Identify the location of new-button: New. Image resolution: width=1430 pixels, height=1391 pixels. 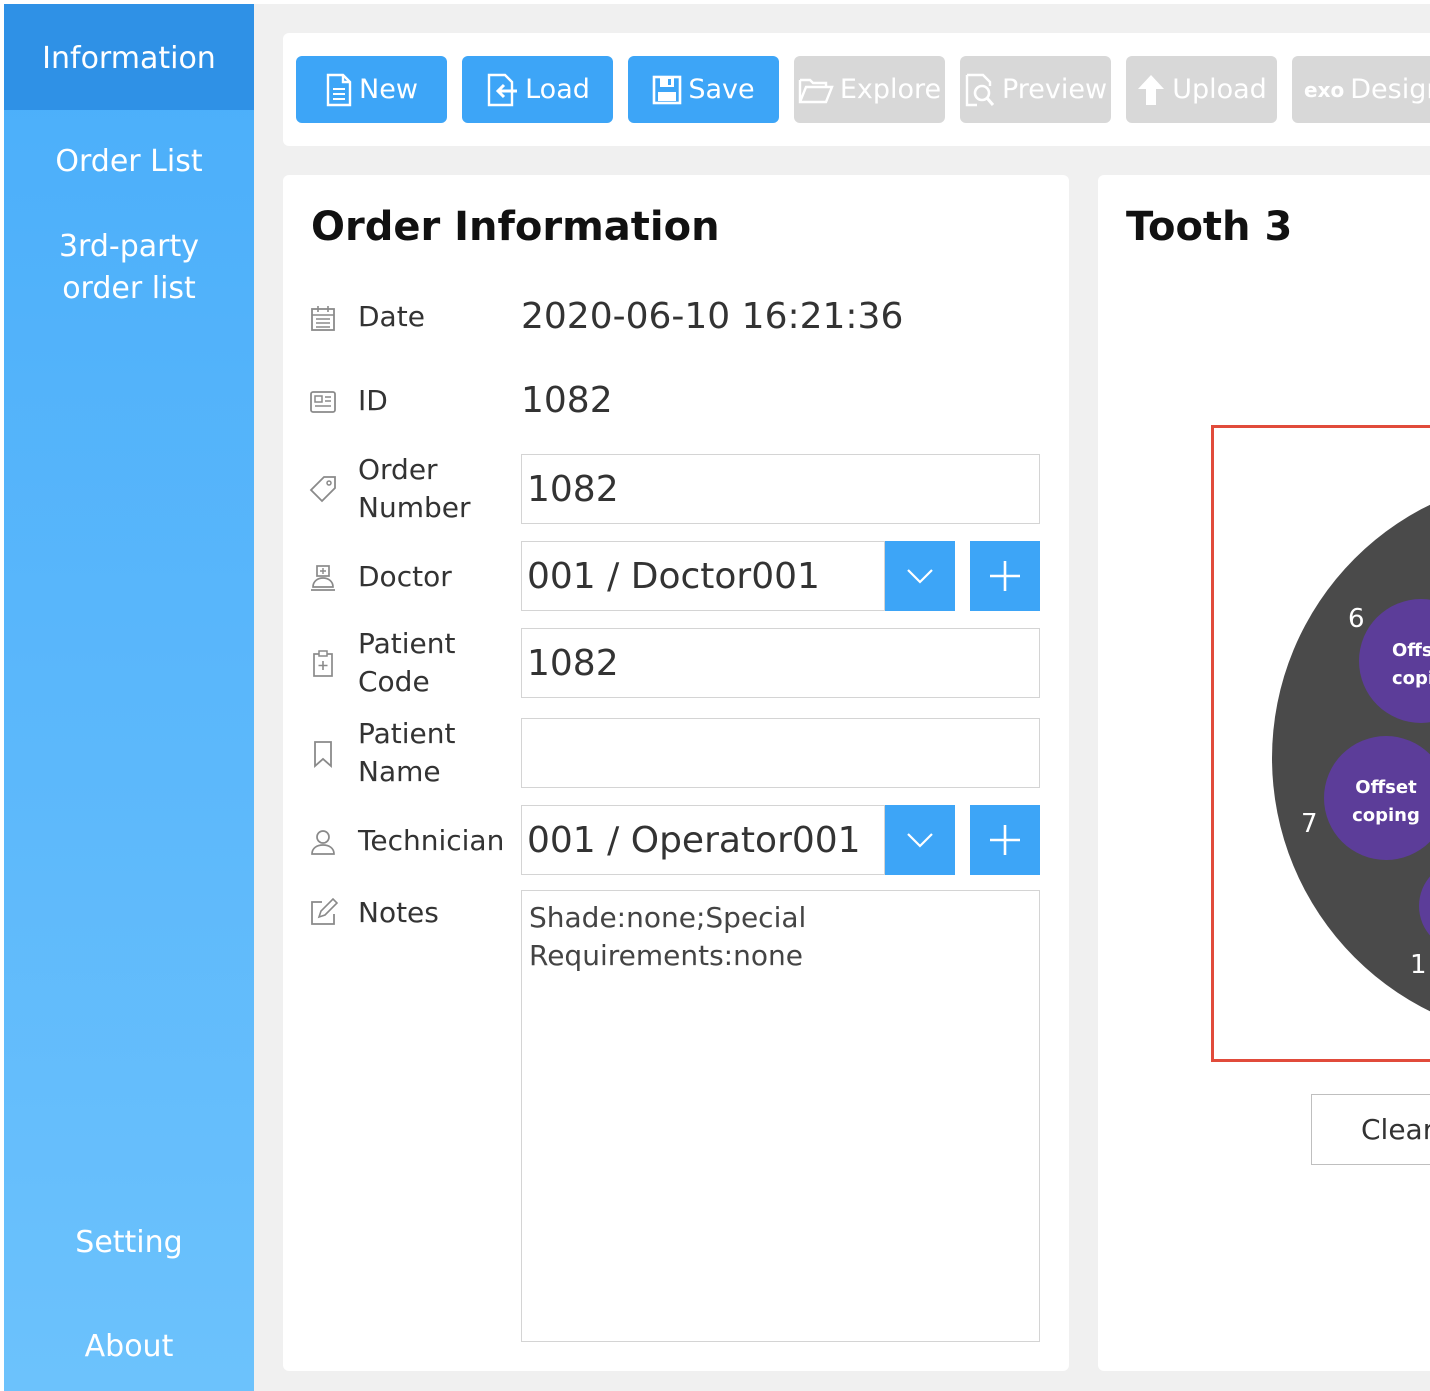
(371, 89).